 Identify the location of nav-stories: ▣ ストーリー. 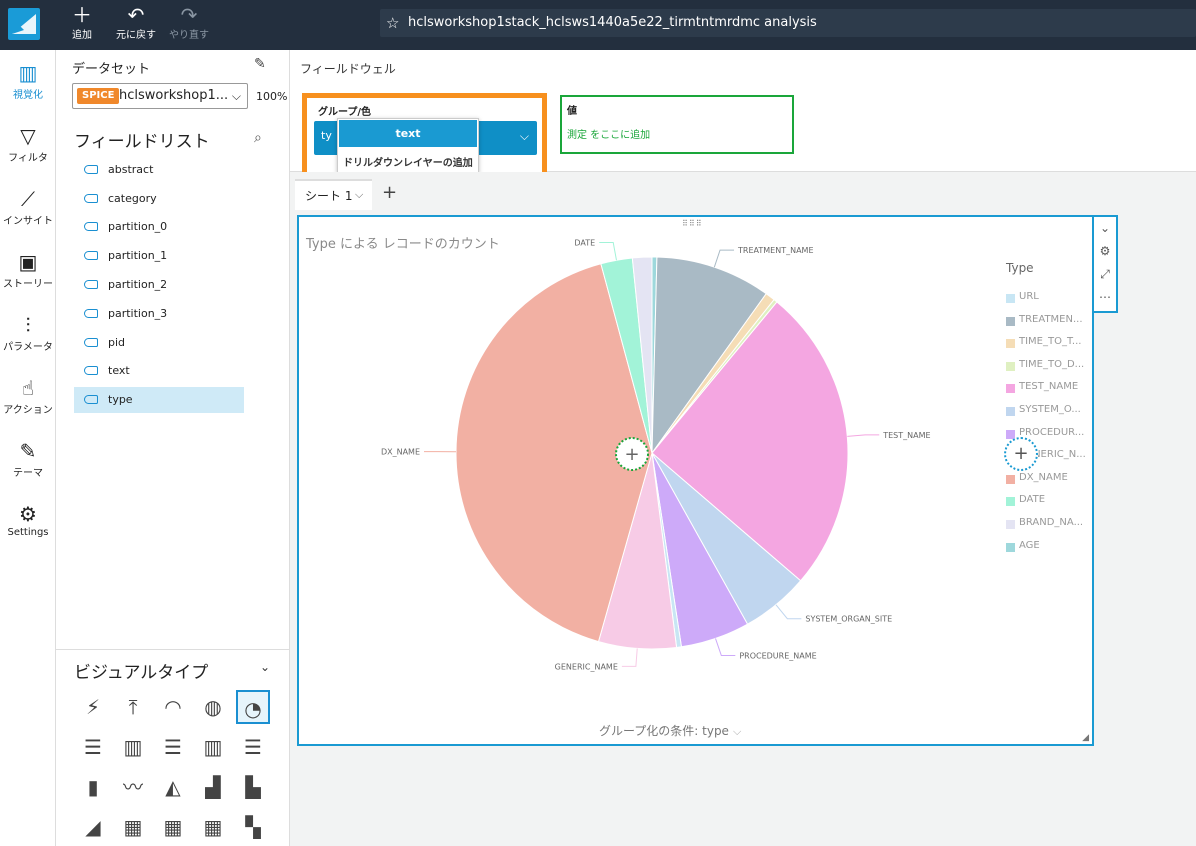
(28, 269).